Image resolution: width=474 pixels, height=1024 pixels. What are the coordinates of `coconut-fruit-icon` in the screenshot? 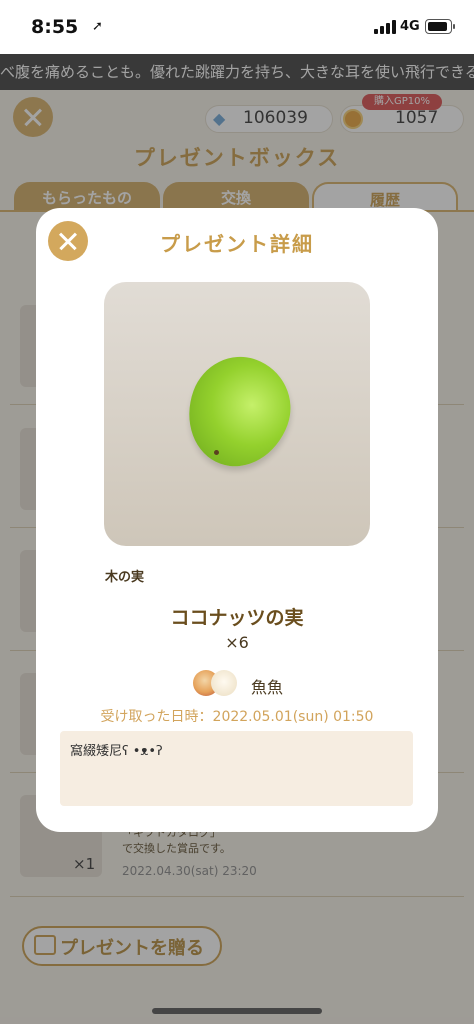 It's located at (239, 412).